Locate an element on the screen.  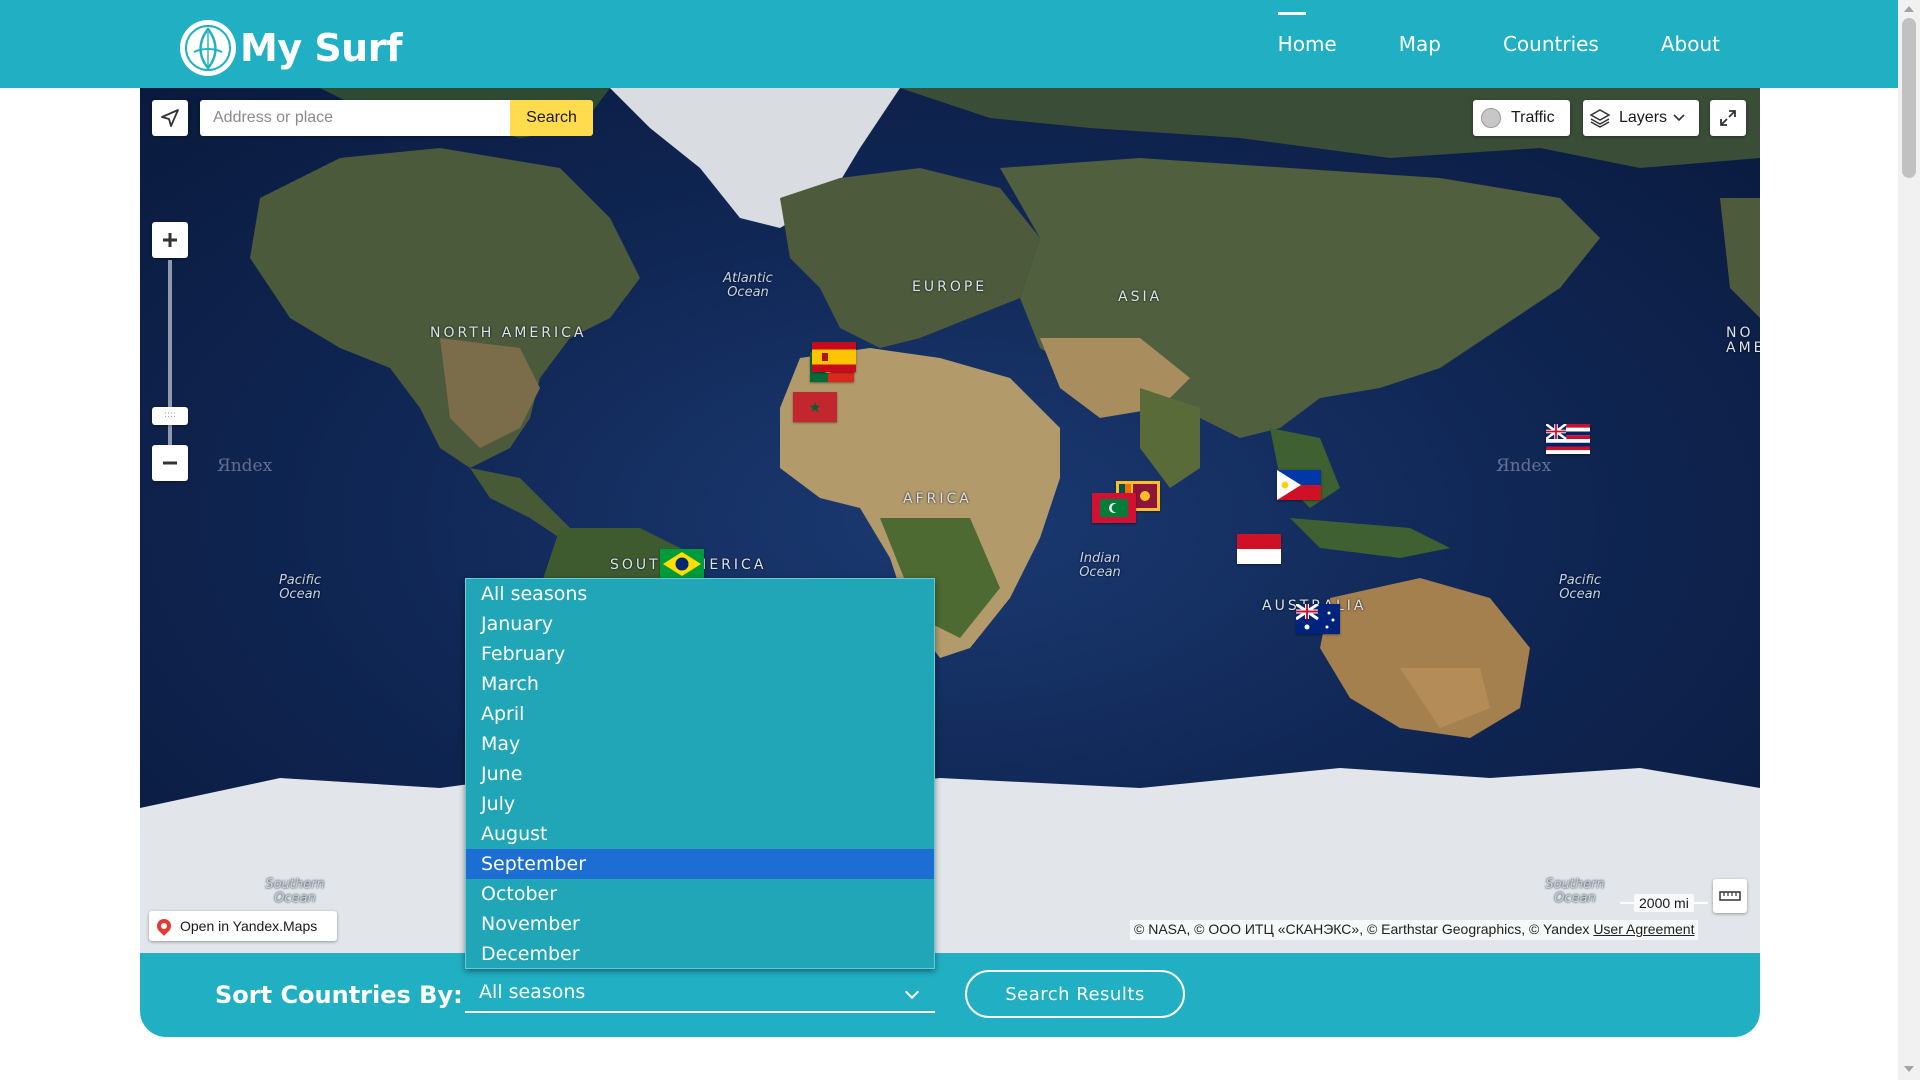
flag-spain-marker is located at coordinates (834, 357).